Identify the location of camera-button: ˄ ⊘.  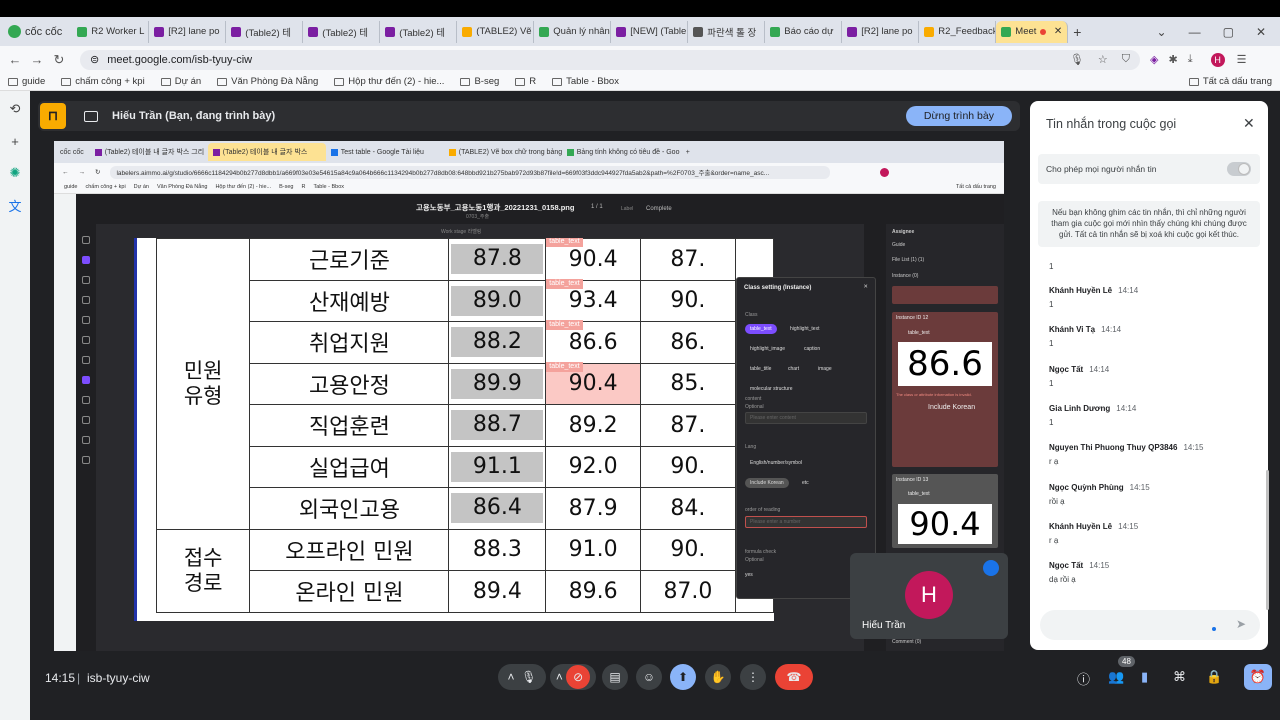
(573, 677).